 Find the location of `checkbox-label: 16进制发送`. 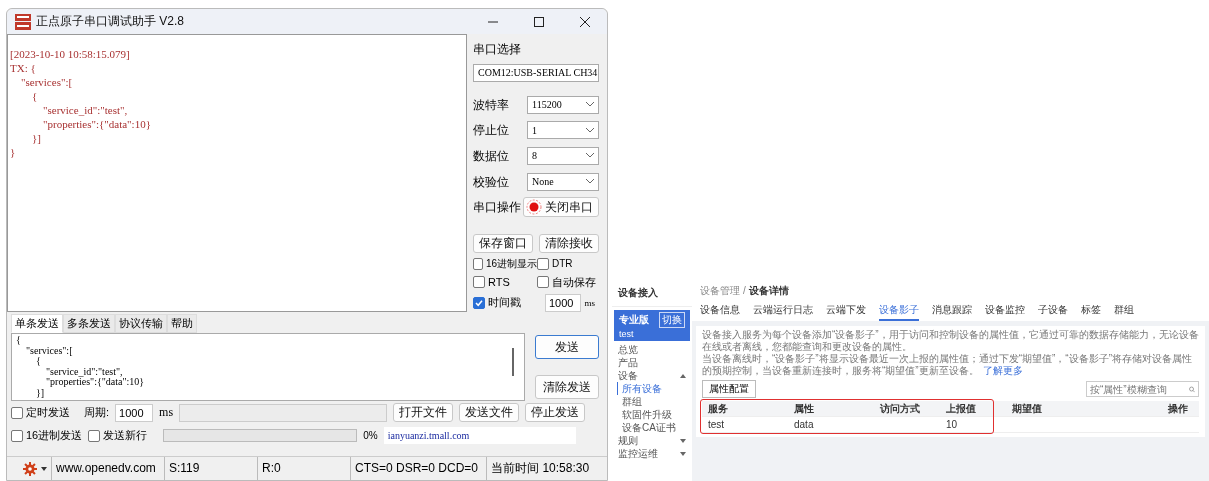

checkbox-label: 16进制发送 is located at coordinates (54, 435).